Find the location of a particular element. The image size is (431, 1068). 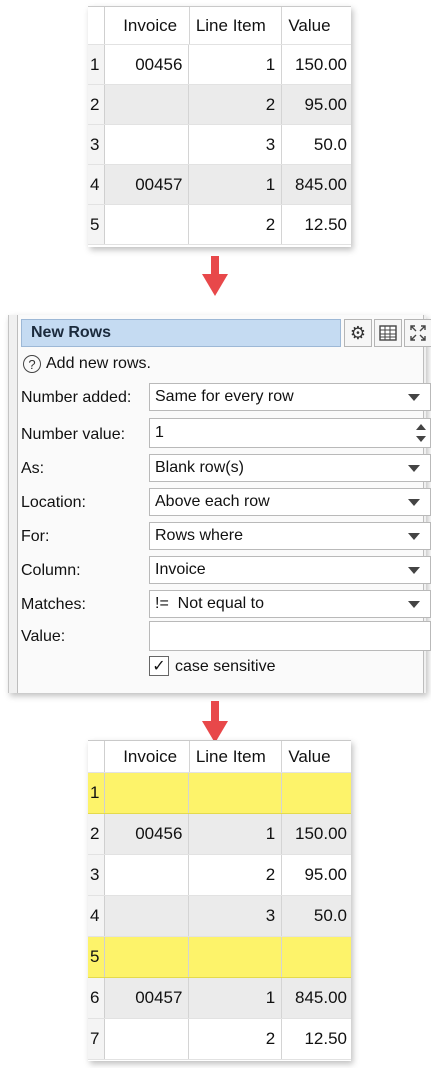

table-row: 4 00457 1 845.00 is located at coordinates (219, 185).